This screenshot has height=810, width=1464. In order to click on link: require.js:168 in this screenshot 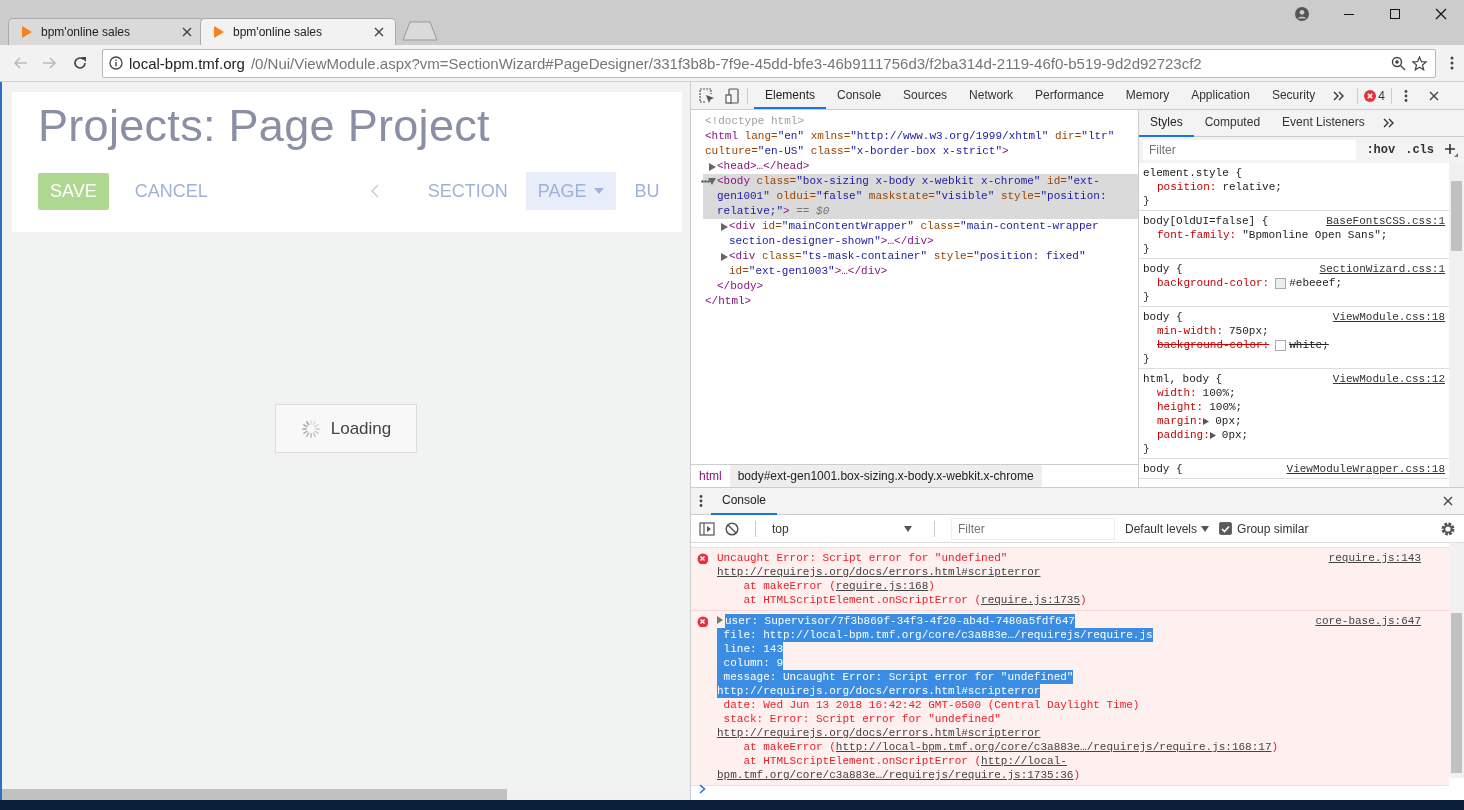, I will do `click(882, 586)`.